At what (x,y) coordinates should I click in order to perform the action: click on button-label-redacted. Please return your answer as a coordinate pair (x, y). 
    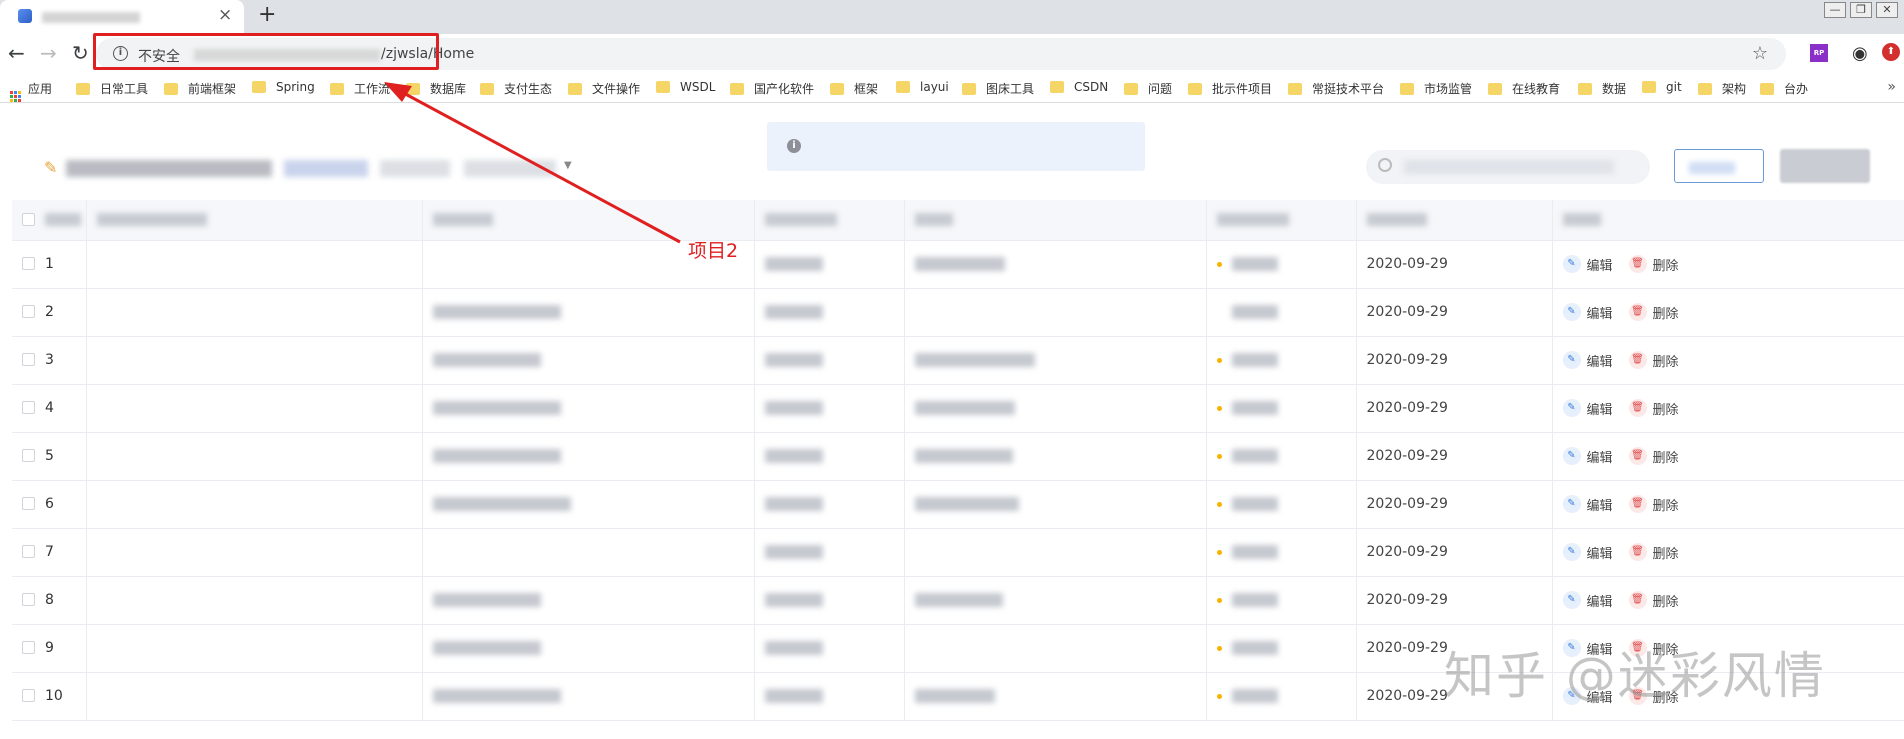
    Looking at the image, I should click on (1712, 168).